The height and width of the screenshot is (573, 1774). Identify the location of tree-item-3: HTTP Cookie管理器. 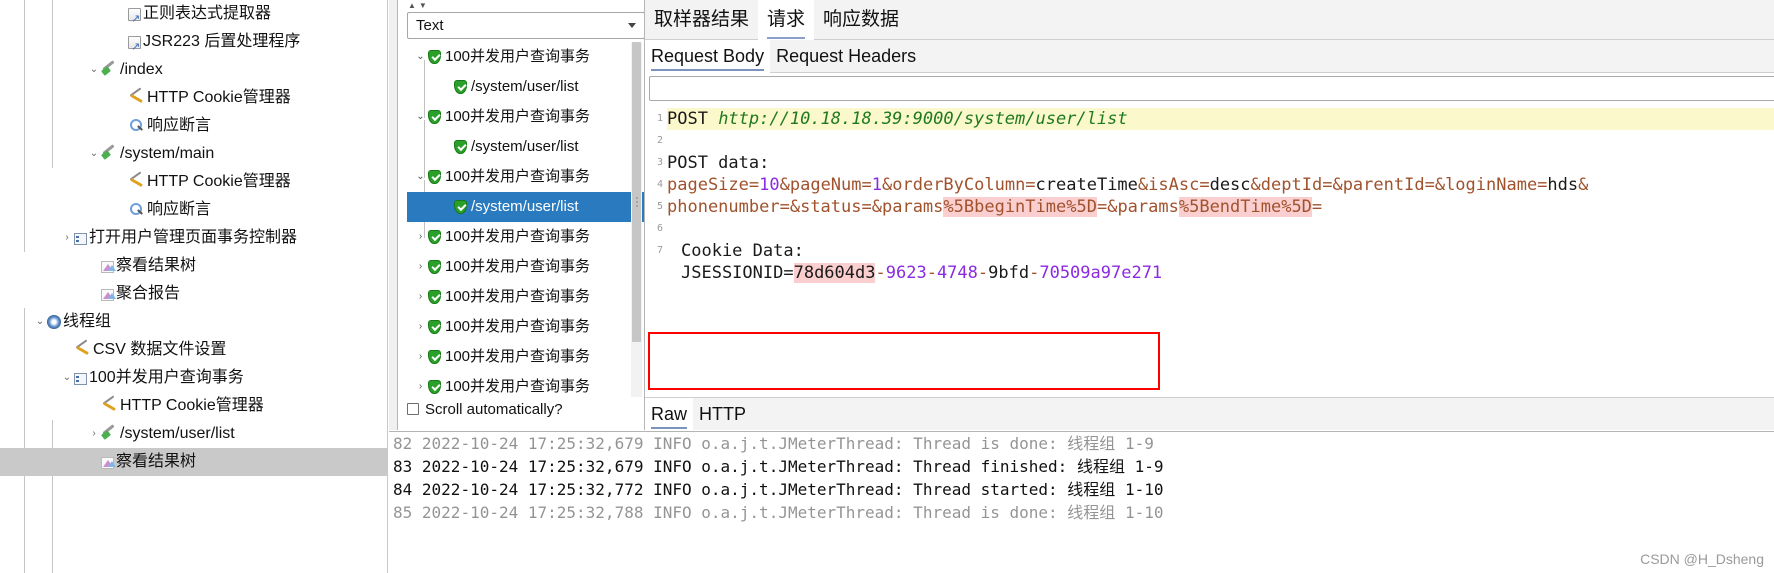
(194, 98).